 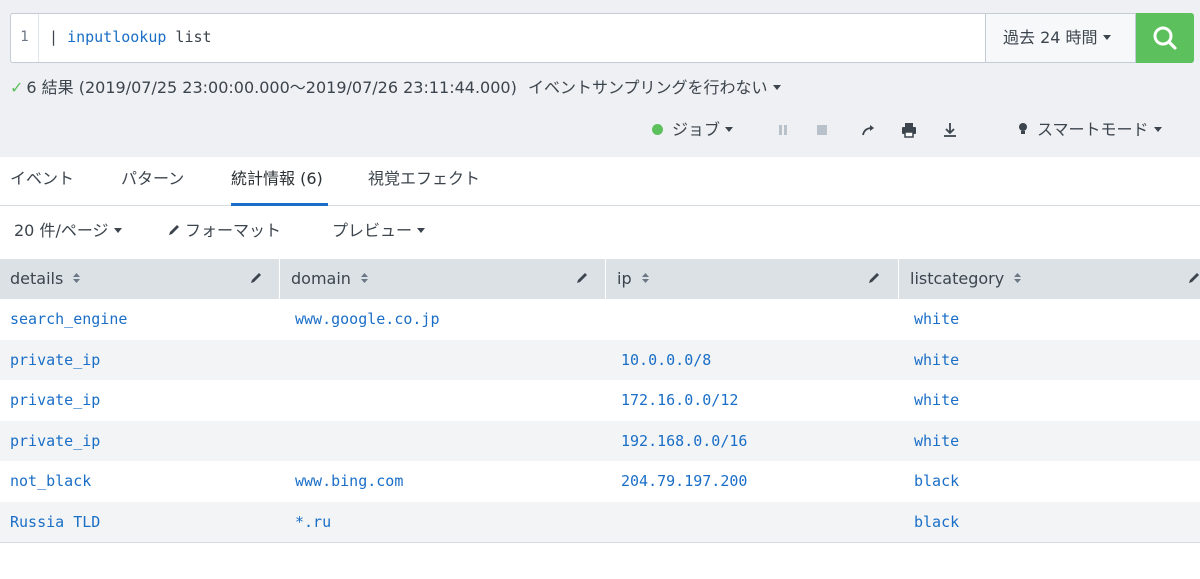 I want to click on table-bottom-divider, so click(x=600, y=542).